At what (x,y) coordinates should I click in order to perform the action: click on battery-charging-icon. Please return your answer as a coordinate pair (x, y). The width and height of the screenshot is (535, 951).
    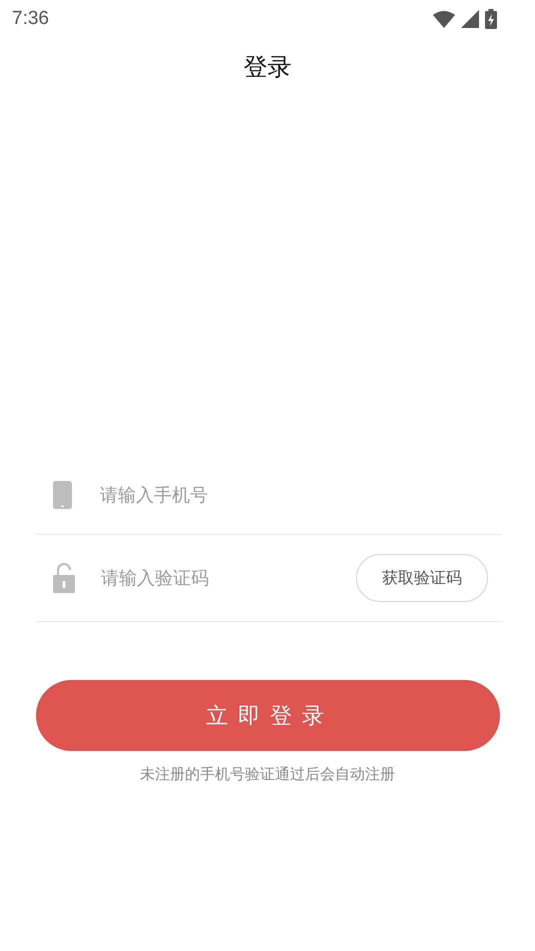
    Looking at the image, I should click on (491, 19).